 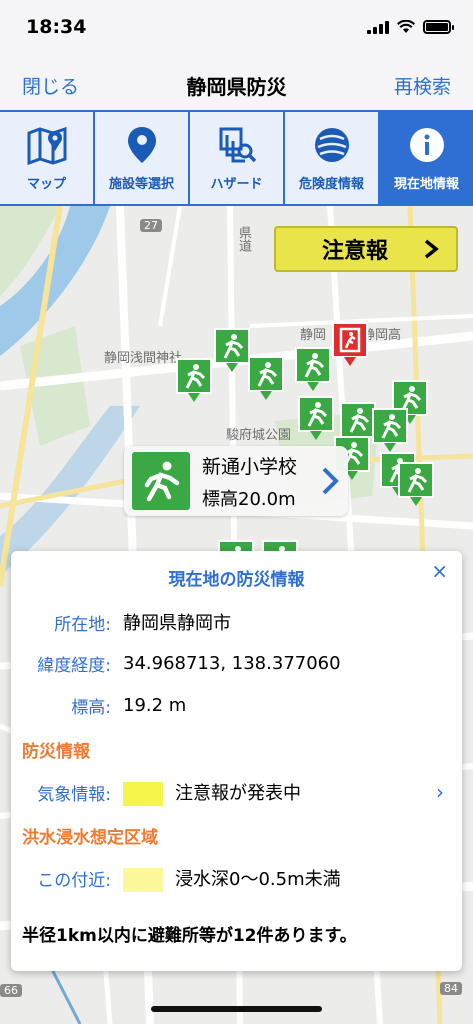 I want to click on tab-label: マップ, so click(x=46, y=184).